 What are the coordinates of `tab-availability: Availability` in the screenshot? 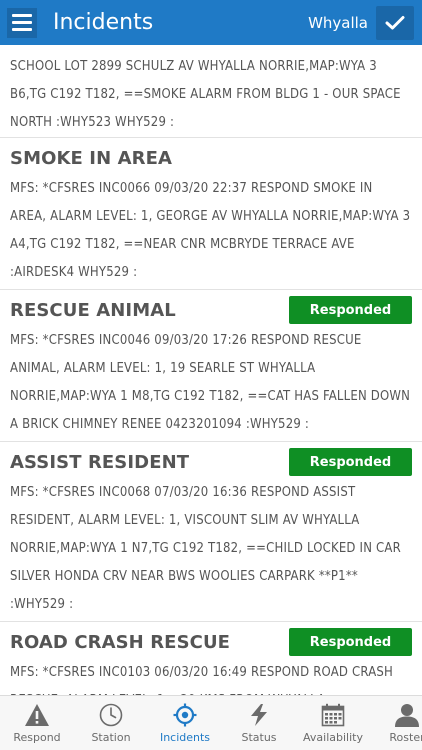 It's located at (333, 723).